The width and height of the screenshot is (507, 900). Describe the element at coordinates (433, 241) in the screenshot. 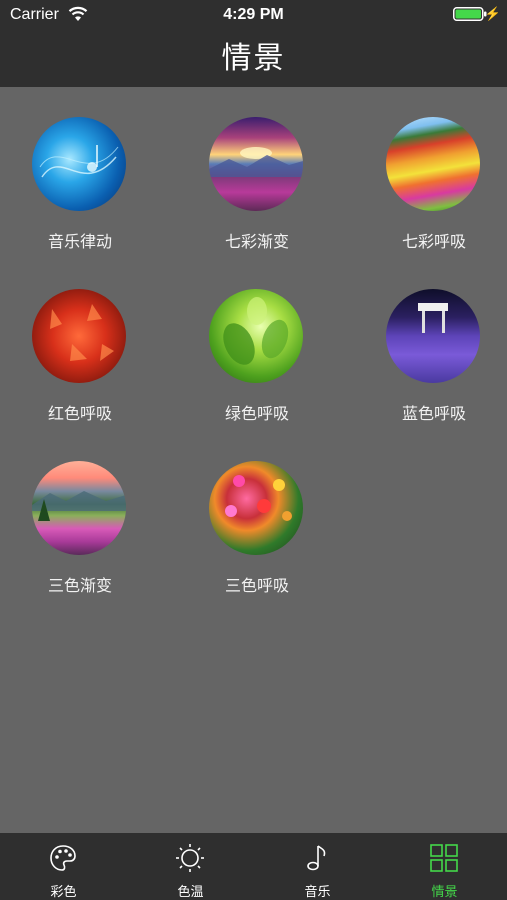

I see `scene-label: 七彩呼吸` at that location.